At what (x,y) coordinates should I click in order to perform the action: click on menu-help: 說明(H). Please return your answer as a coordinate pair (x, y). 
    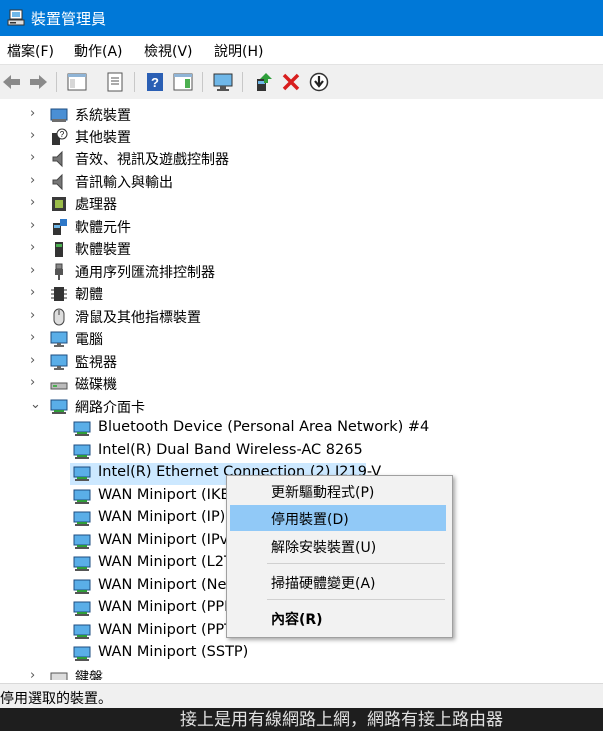
    Looking at the image, I should click on (238, 51).